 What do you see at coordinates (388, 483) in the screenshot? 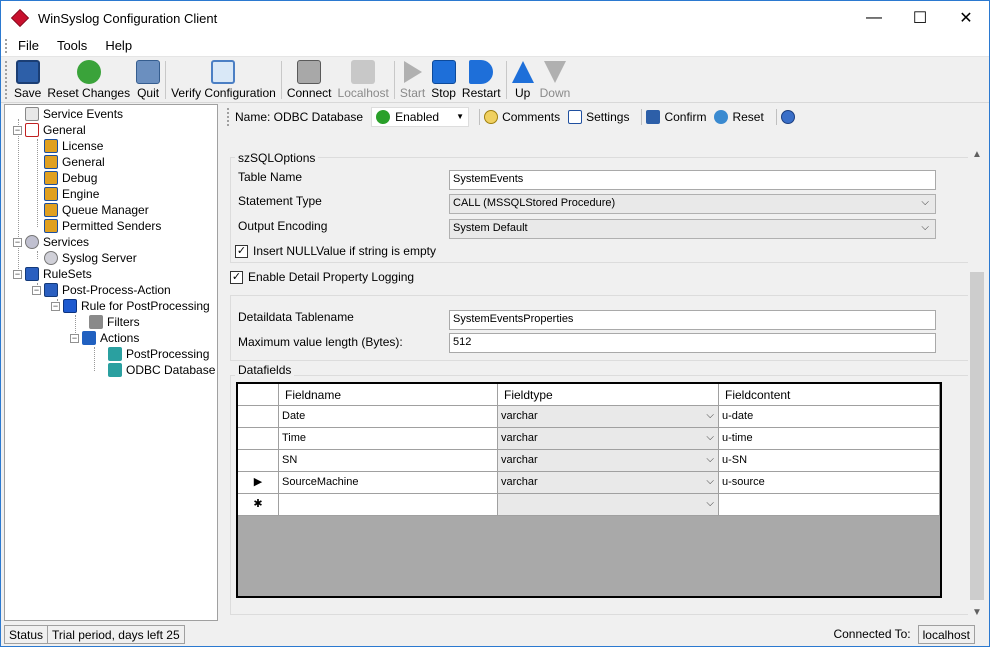
I see `fieldname-cell: SourceMachine` at bounding box center [388, 483].